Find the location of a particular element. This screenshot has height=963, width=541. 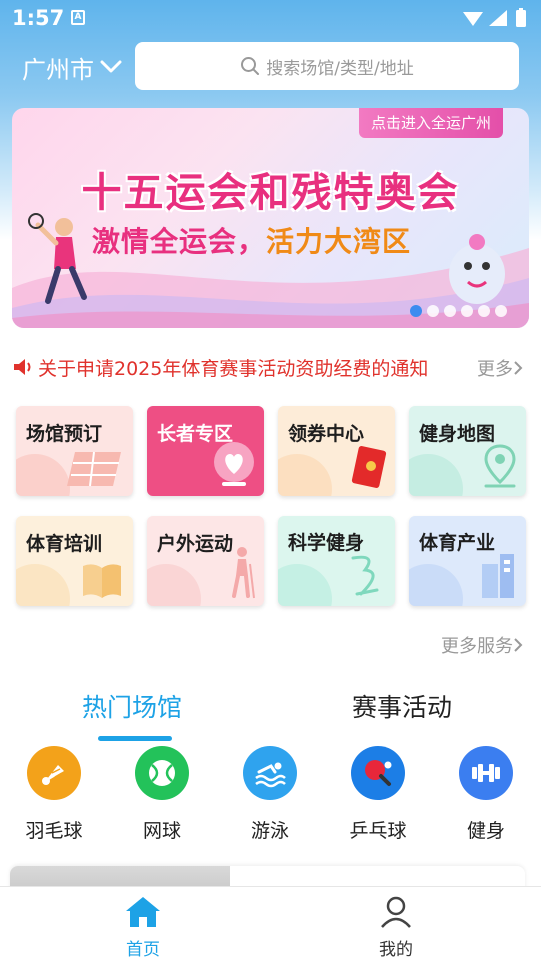

book-icon is located at coordinates (102, 581).